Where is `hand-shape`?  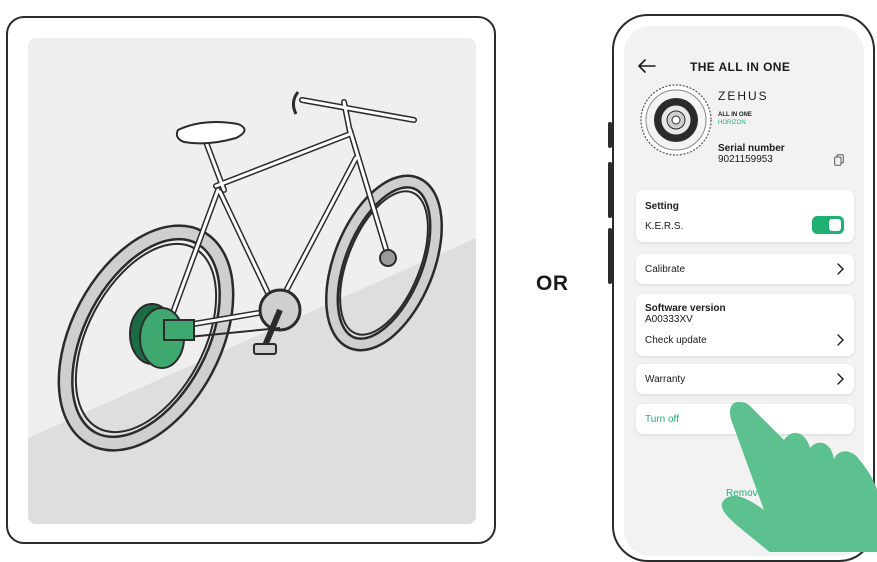 hand-shape is located at coordinates (799, 477).